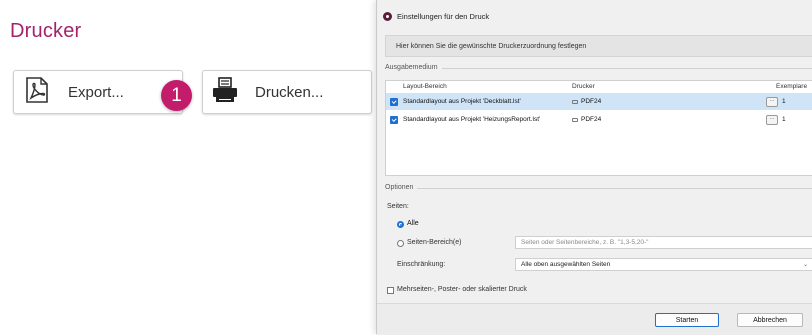 The width and height of the screenshot is (812, 335). I want to click on restriction-value: Alle oben ausgewählten Seiten, so click(566, 264).